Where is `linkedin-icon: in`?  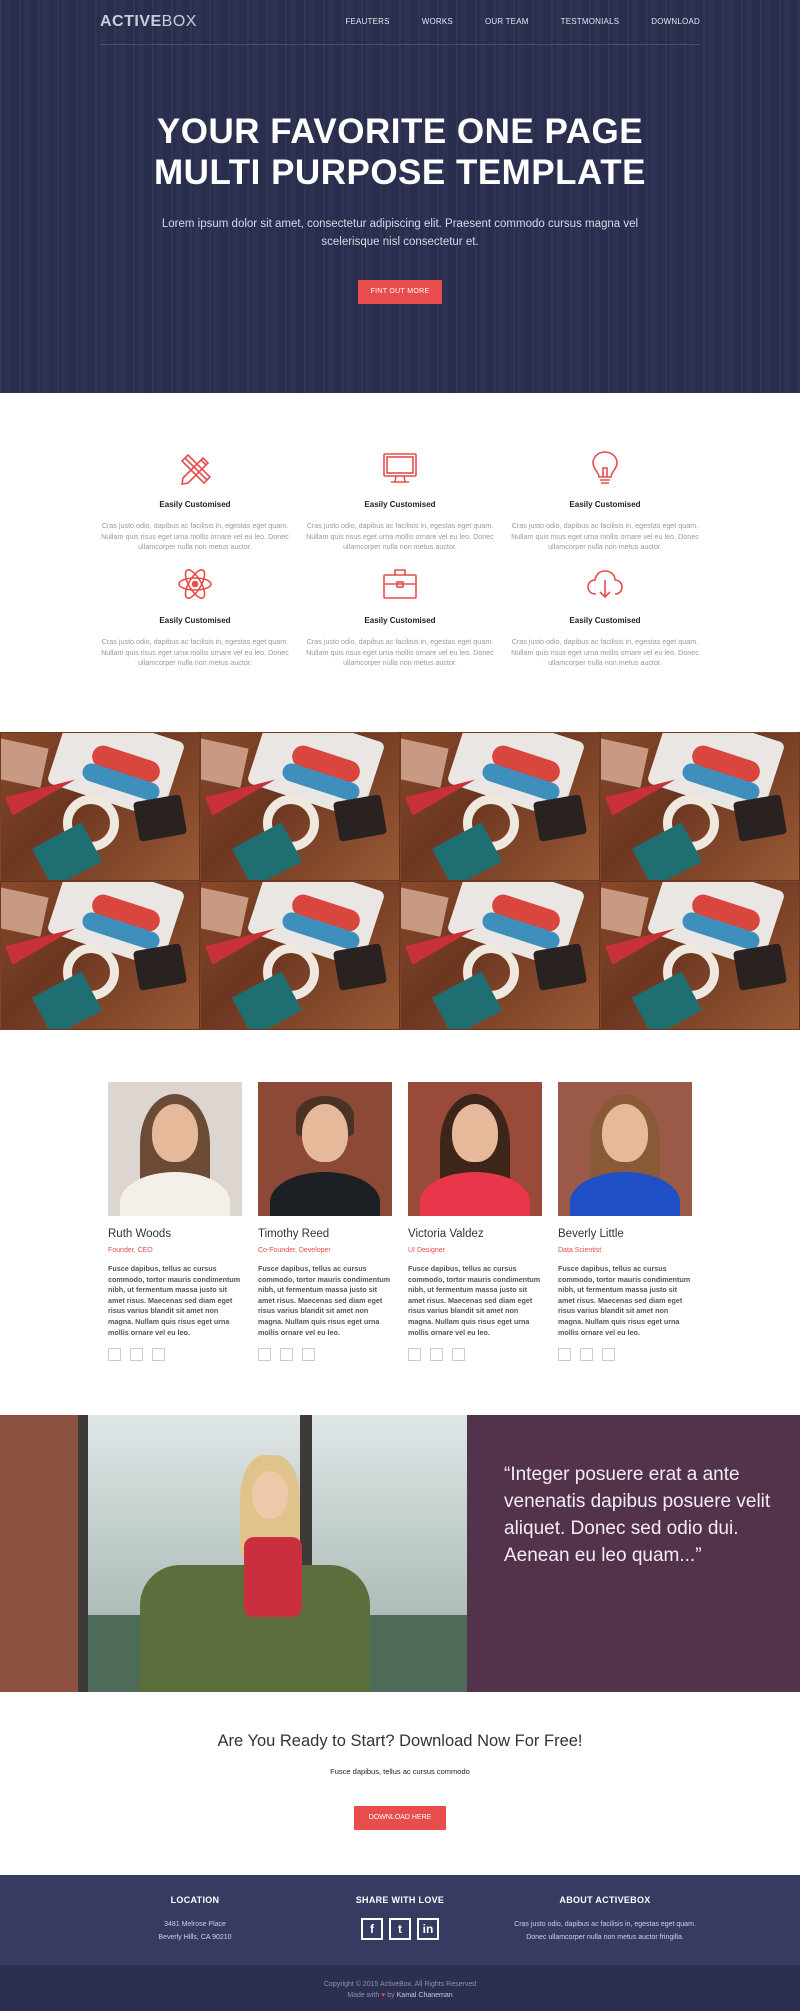
linkedin-icon: in is located at coordinates (428, 1929).